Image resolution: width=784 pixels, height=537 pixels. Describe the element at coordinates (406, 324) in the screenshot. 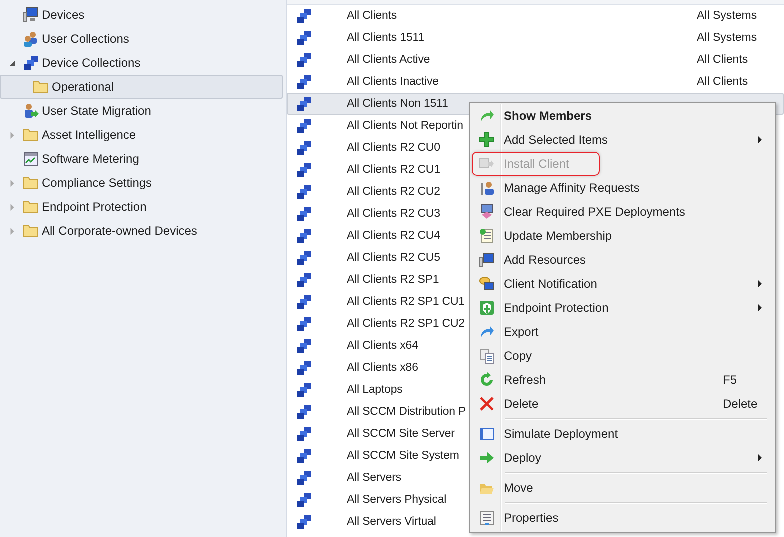

I see `table-cell: All Clients R2 SP1 CU2` at that location.